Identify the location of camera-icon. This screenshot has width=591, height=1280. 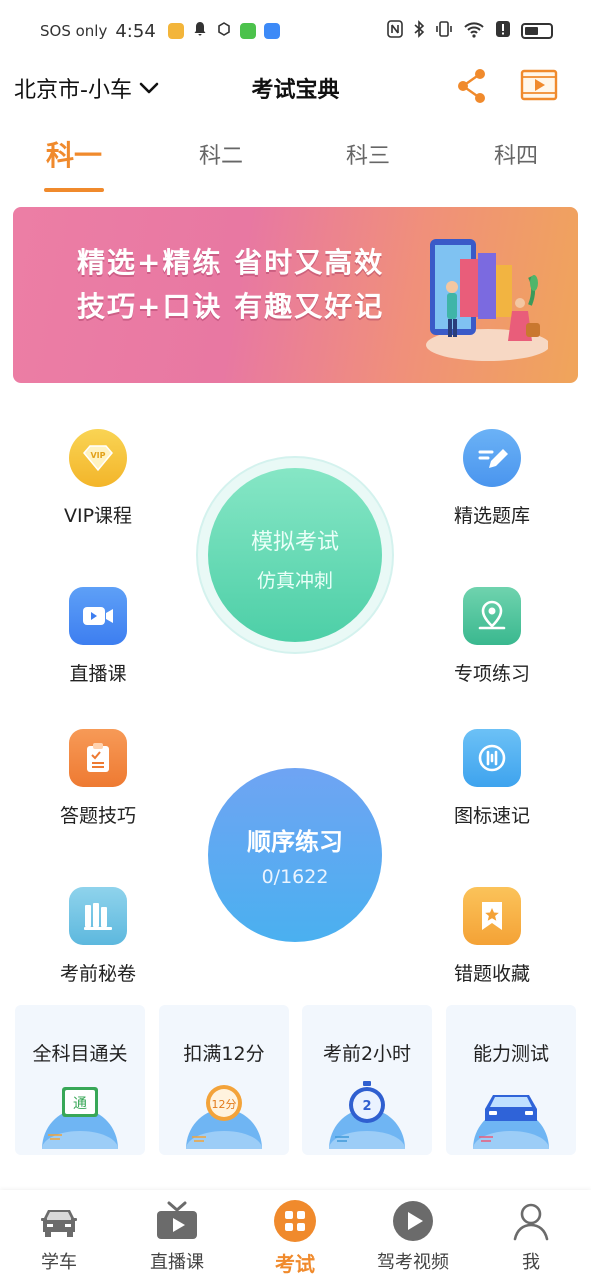
(98, 616).